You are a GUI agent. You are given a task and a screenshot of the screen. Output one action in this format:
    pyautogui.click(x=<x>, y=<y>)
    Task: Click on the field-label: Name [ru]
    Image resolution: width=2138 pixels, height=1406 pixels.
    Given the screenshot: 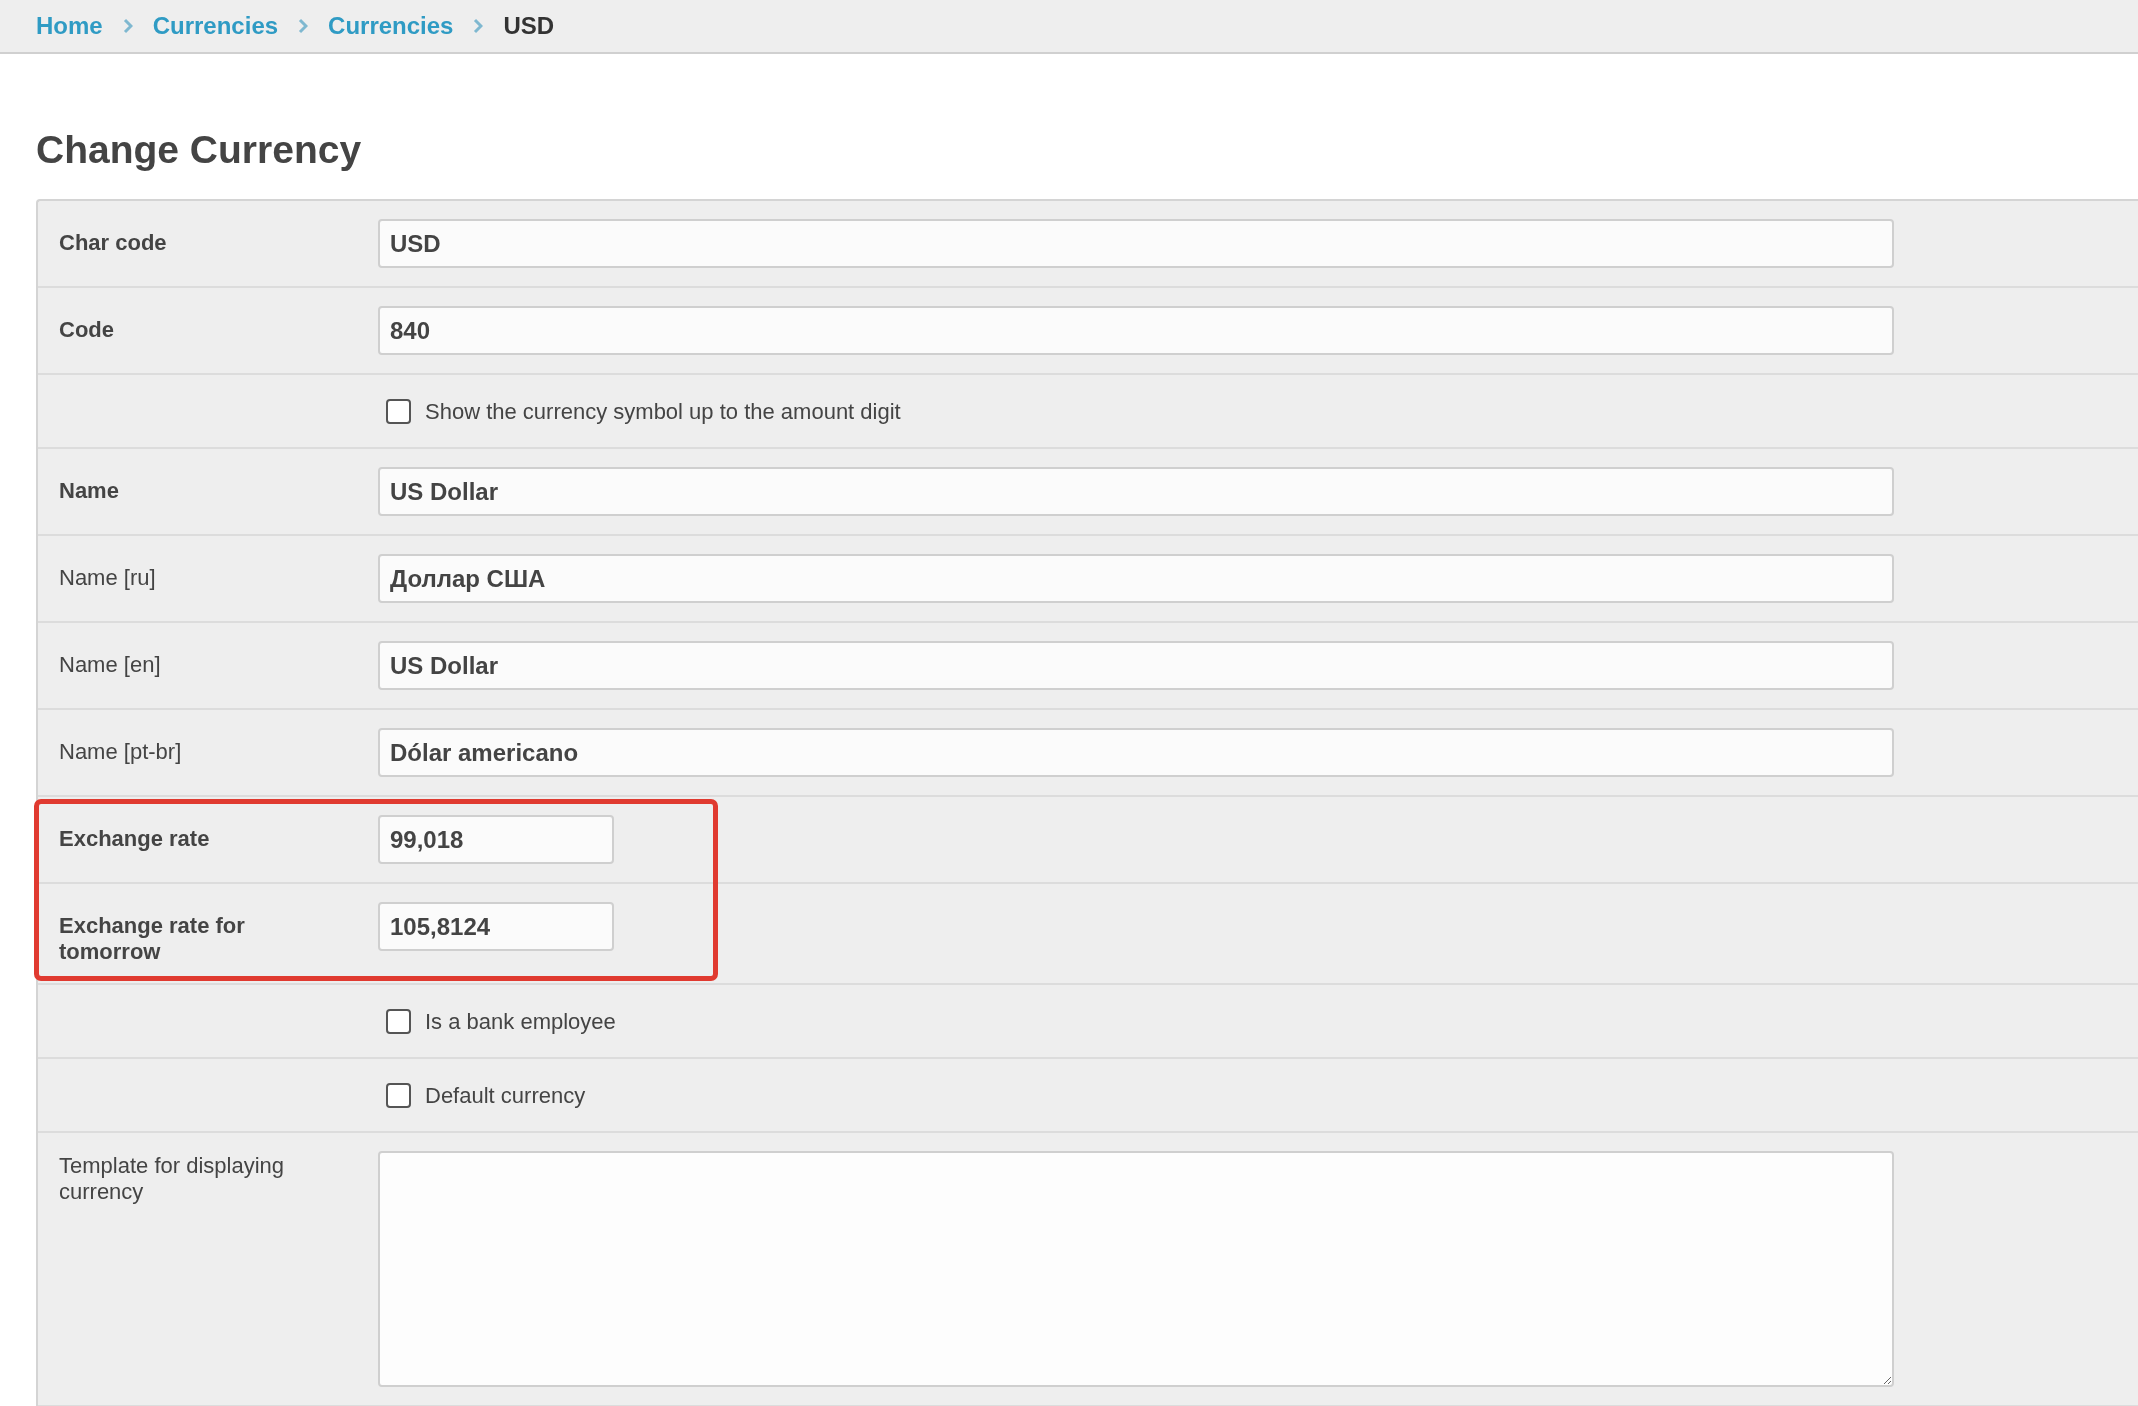 What is the action you would take?
    pyautogui.click(x=108, y=577)
    